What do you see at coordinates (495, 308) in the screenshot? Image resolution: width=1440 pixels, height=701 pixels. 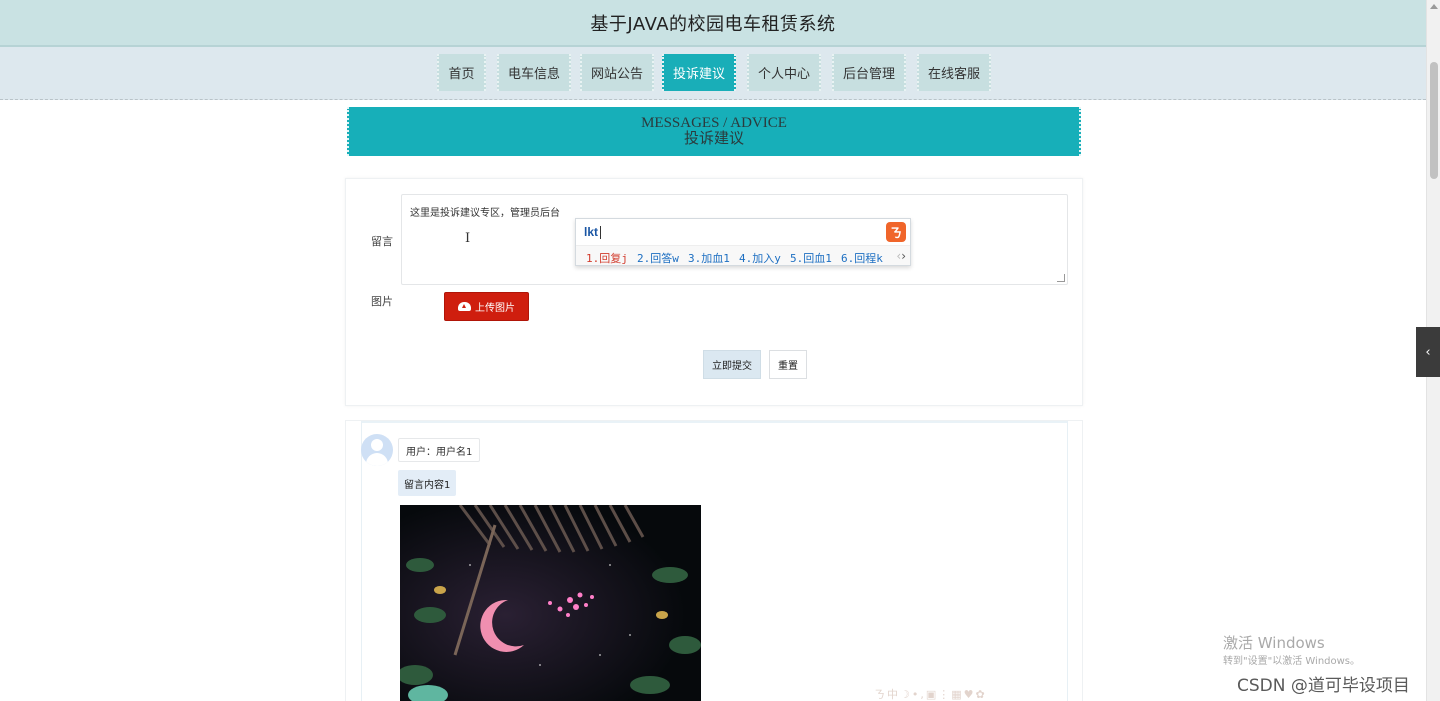 I see `upload-button-label: 上传图片` at bounding box center [495, 308].